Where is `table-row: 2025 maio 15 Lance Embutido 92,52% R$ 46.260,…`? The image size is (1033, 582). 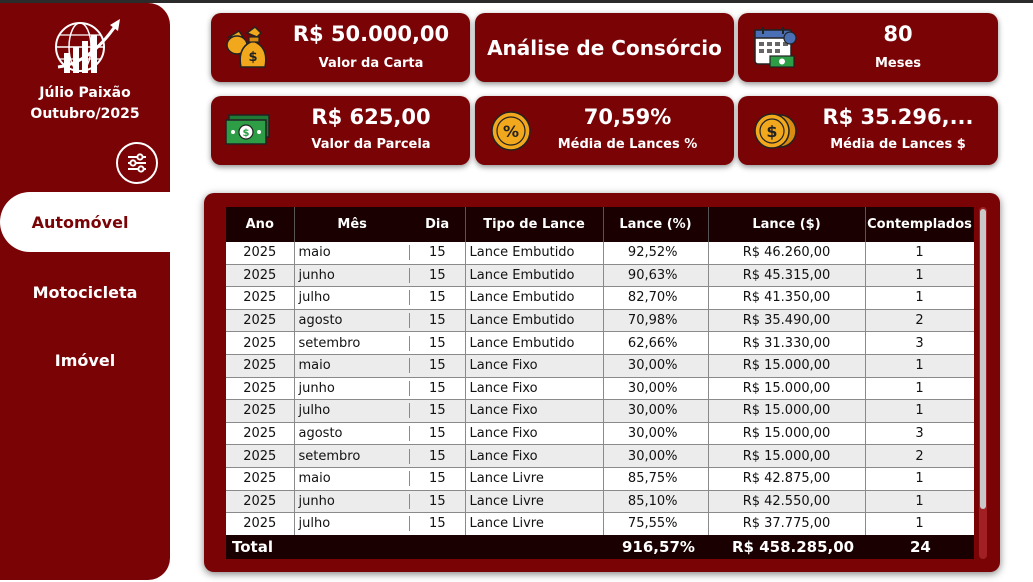
table-row: 2025 maio 15 Lance Embutido 92,52% R$ 46.260,… is located at coordinates (600, 253).